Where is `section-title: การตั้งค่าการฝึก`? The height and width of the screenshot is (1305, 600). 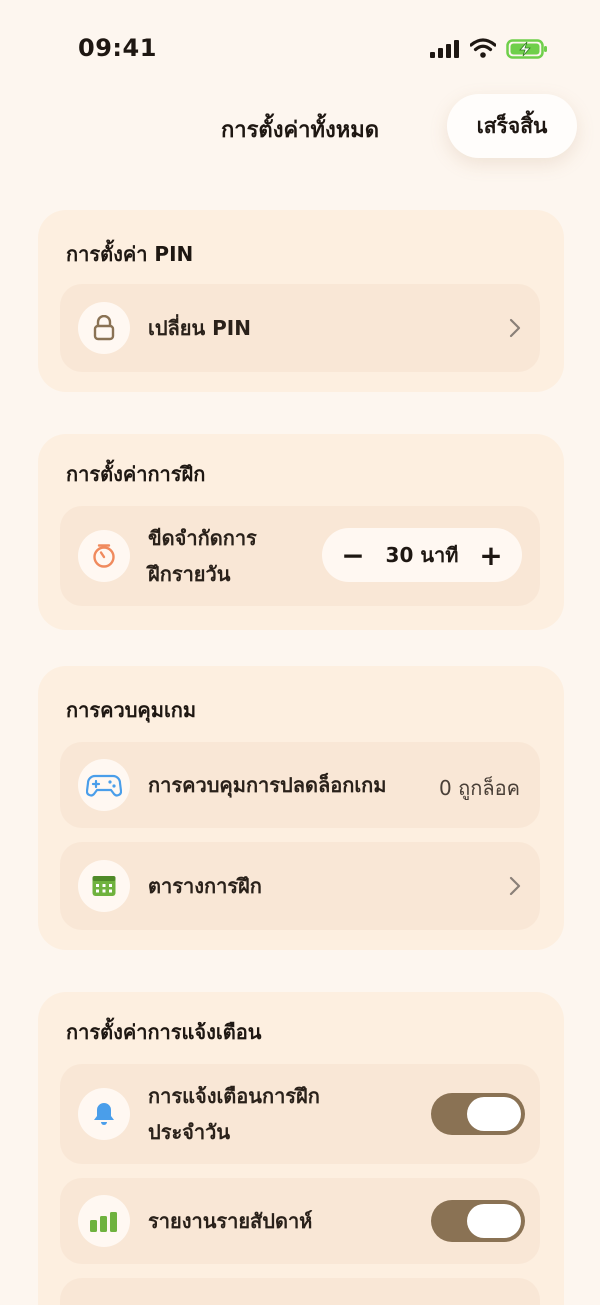 section-title: การตั้งค่าการฝึก is located at coordinates (136, 474).